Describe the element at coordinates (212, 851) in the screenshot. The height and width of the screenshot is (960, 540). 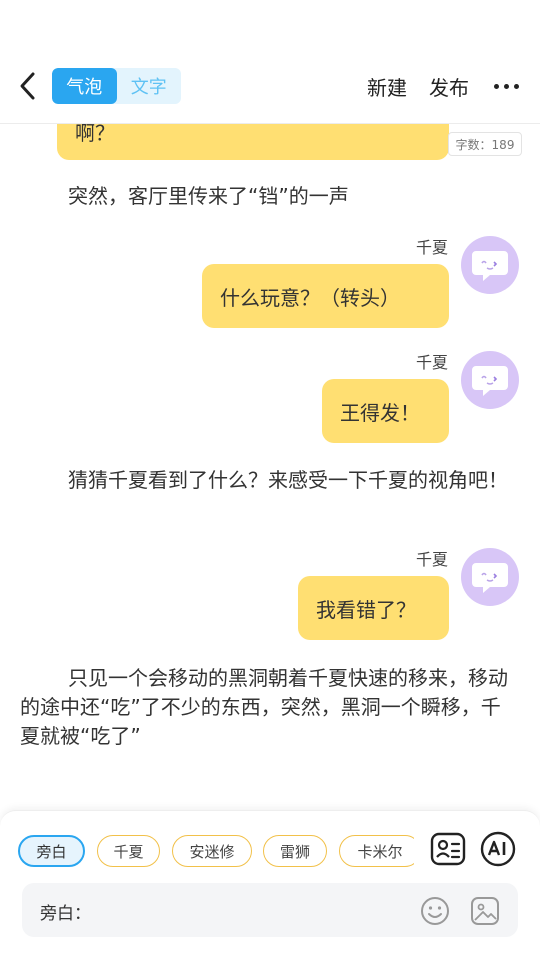
I see `character-chip: 安迷修` at that location.